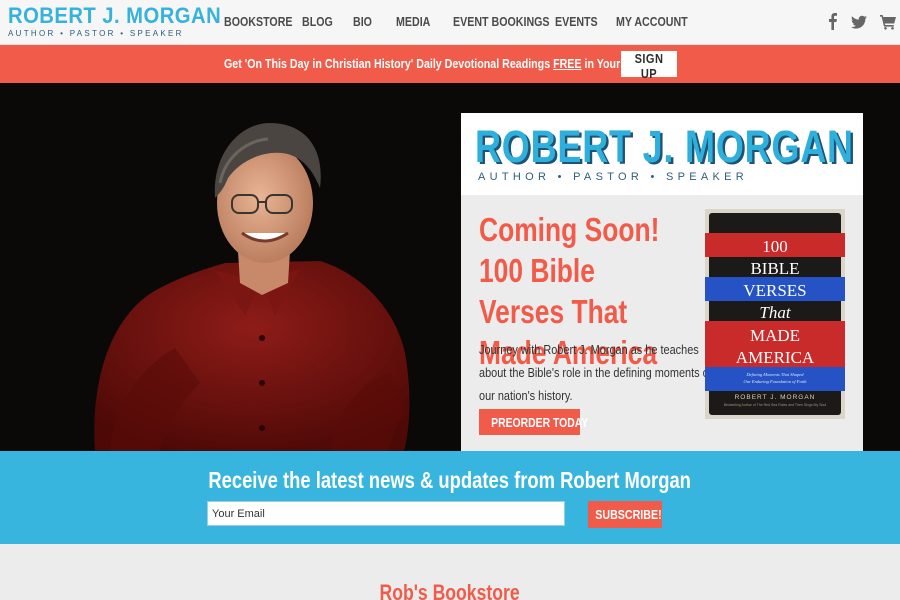 The height and width of the screenshot is (600, 900). I want to click on bookstore-title: Rob's Bookstore, so click(450, 590).